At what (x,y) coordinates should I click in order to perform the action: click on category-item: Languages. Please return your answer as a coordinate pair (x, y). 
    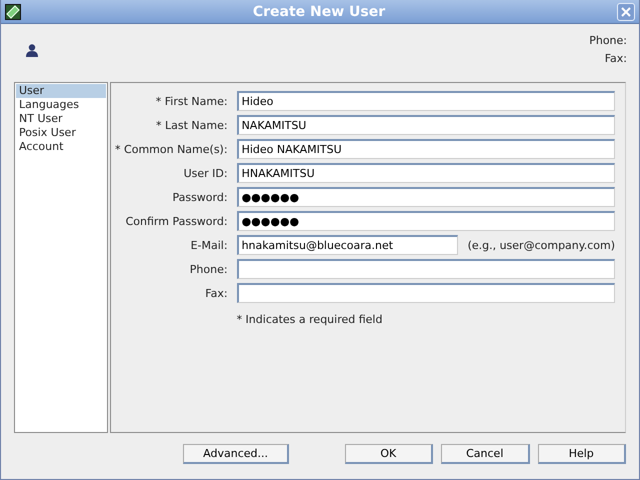
    Looking at the image, I should click on (61, 105).